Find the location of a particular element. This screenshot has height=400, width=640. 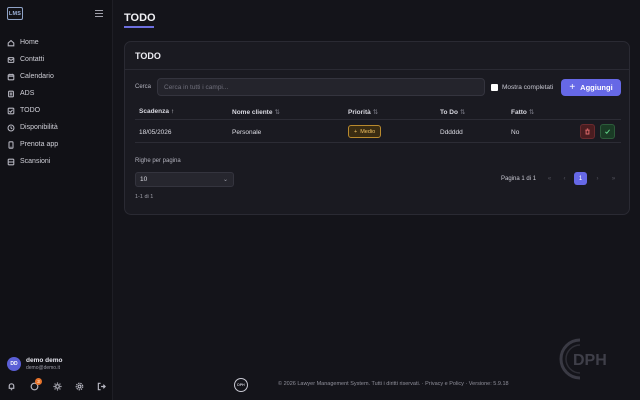

user-name: demo demo is located at coordinates (44, 360).